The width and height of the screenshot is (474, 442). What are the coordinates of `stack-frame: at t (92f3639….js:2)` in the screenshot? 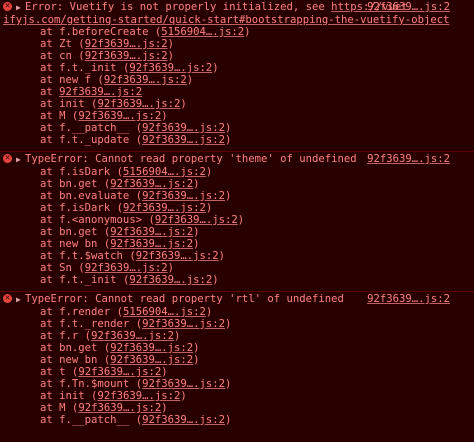 It's located at (104, 372).